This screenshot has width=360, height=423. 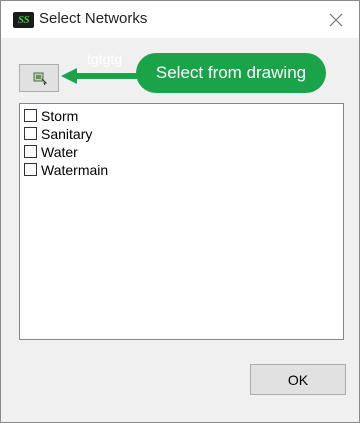 What do you see at coordinates (298, 379) in the screenshot?
I see `ok-button: OK` at bounding box center [298, 379].